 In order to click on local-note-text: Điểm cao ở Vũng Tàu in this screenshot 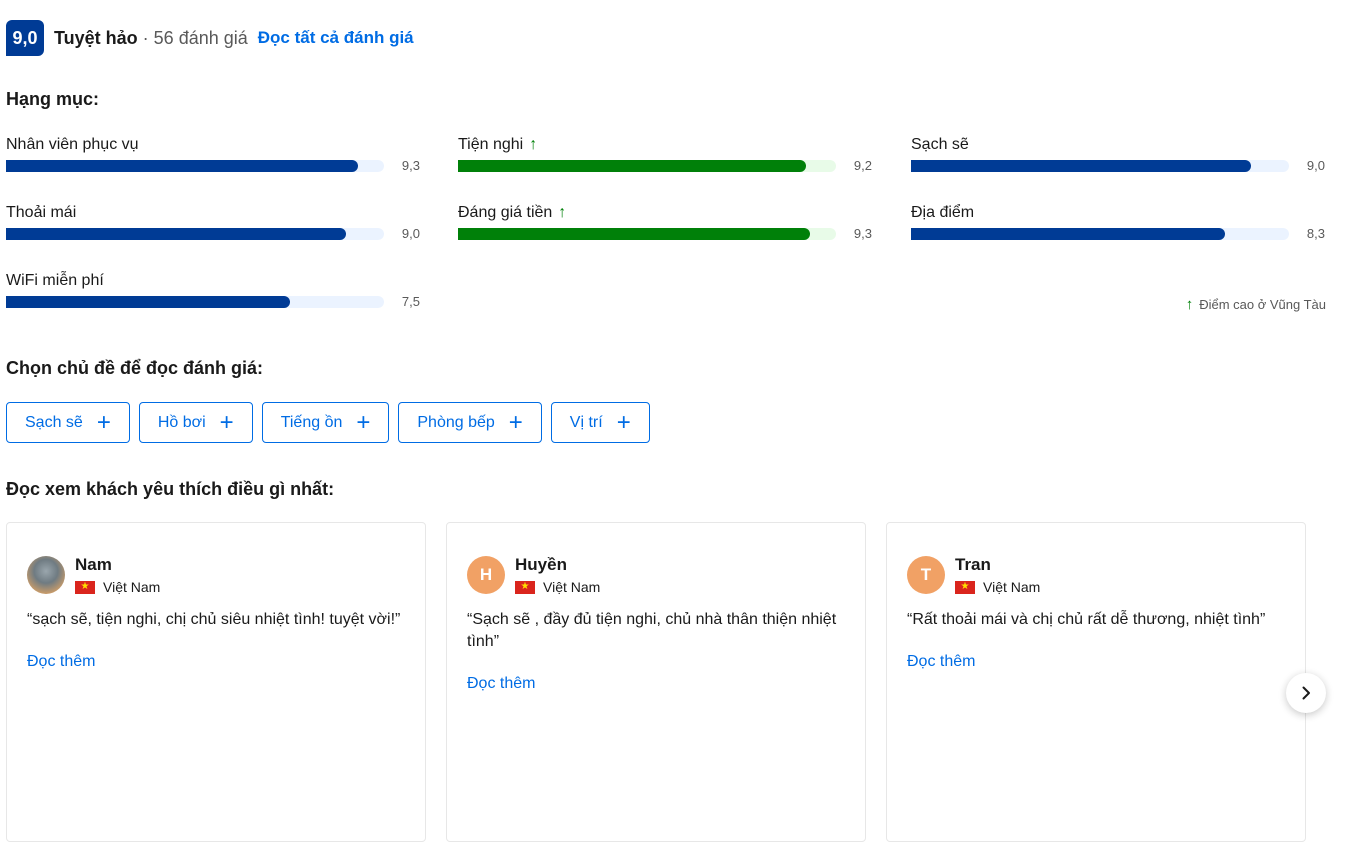, I will do `click(1262, 304)`.